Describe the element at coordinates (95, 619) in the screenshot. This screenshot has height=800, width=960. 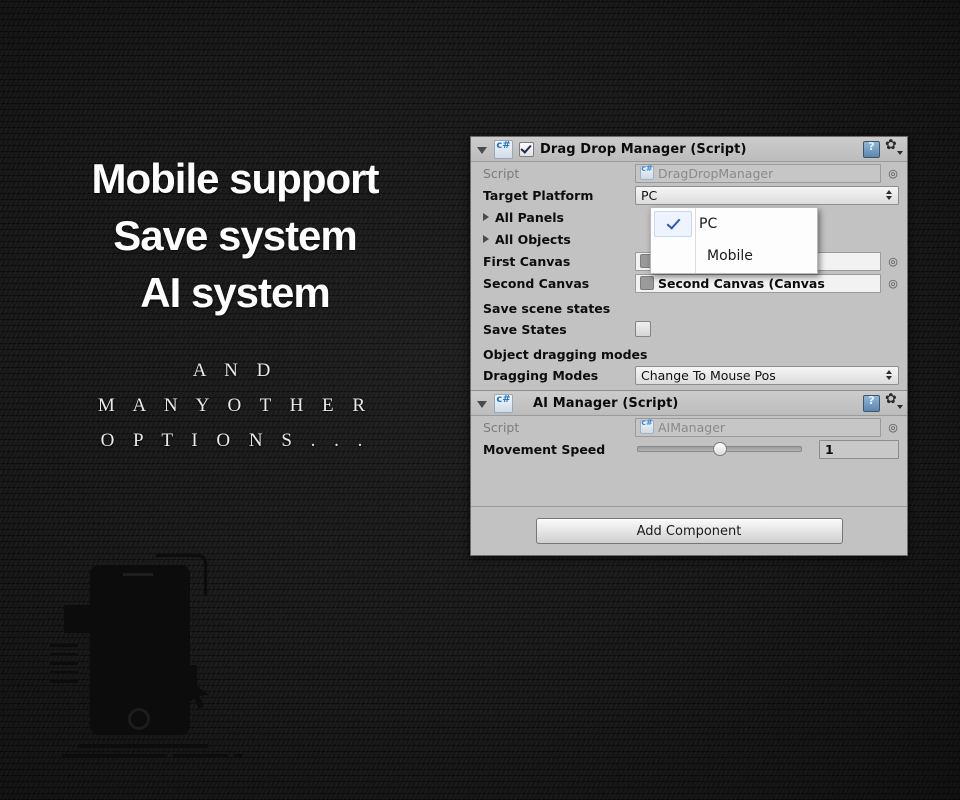
I see `illustration-card-left` at that location.